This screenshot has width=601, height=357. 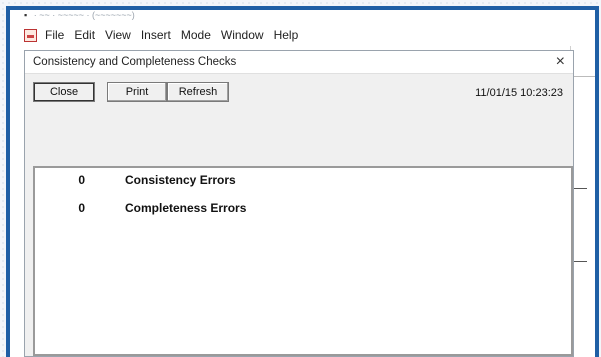 What do you see at coordinates (303, 180) in the screenshot?
I see `consistency-errors-row: 0 Consistency Errors` at bounding box center [303, 180].